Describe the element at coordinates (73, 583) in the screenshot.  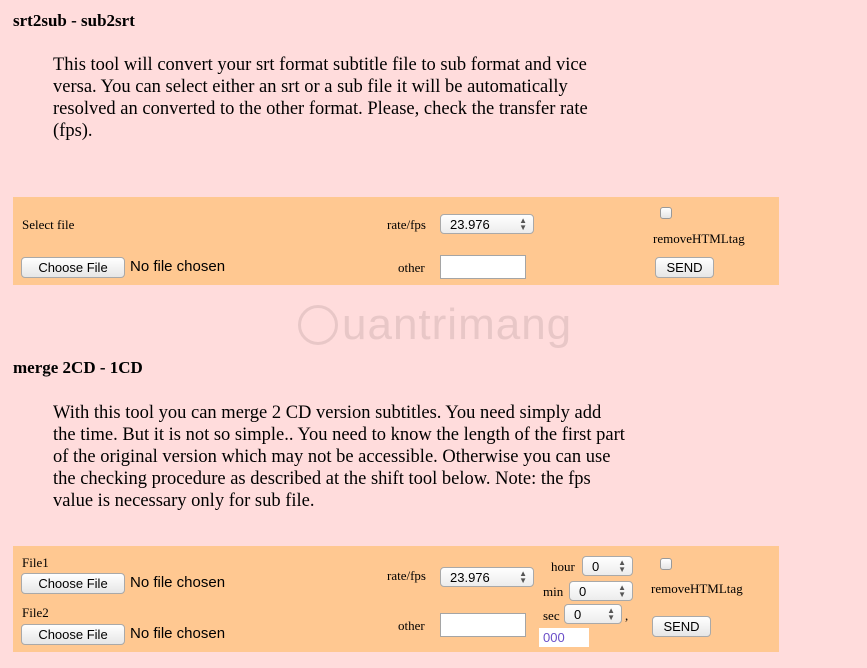
I see `choose-file1-button: Choose File` at that location.